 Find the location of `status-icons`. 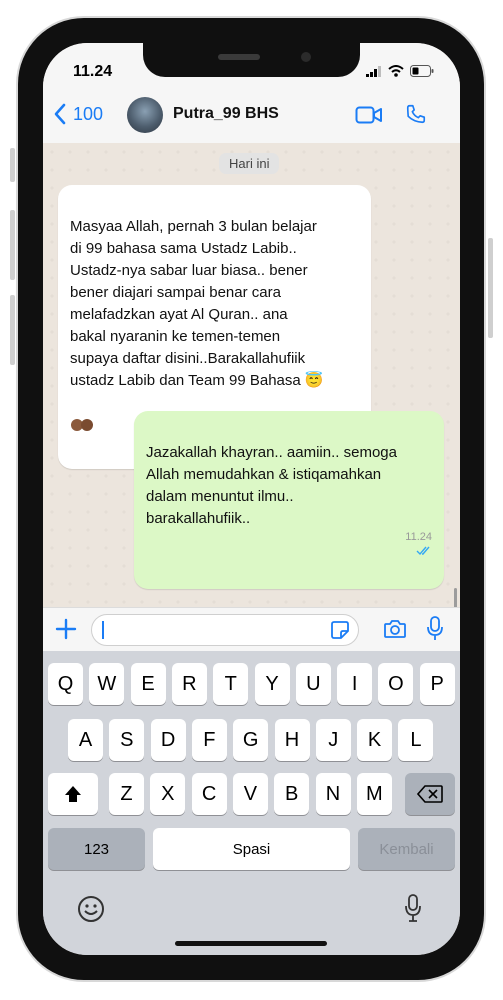

status-icons is located at coordinates (400, 71).